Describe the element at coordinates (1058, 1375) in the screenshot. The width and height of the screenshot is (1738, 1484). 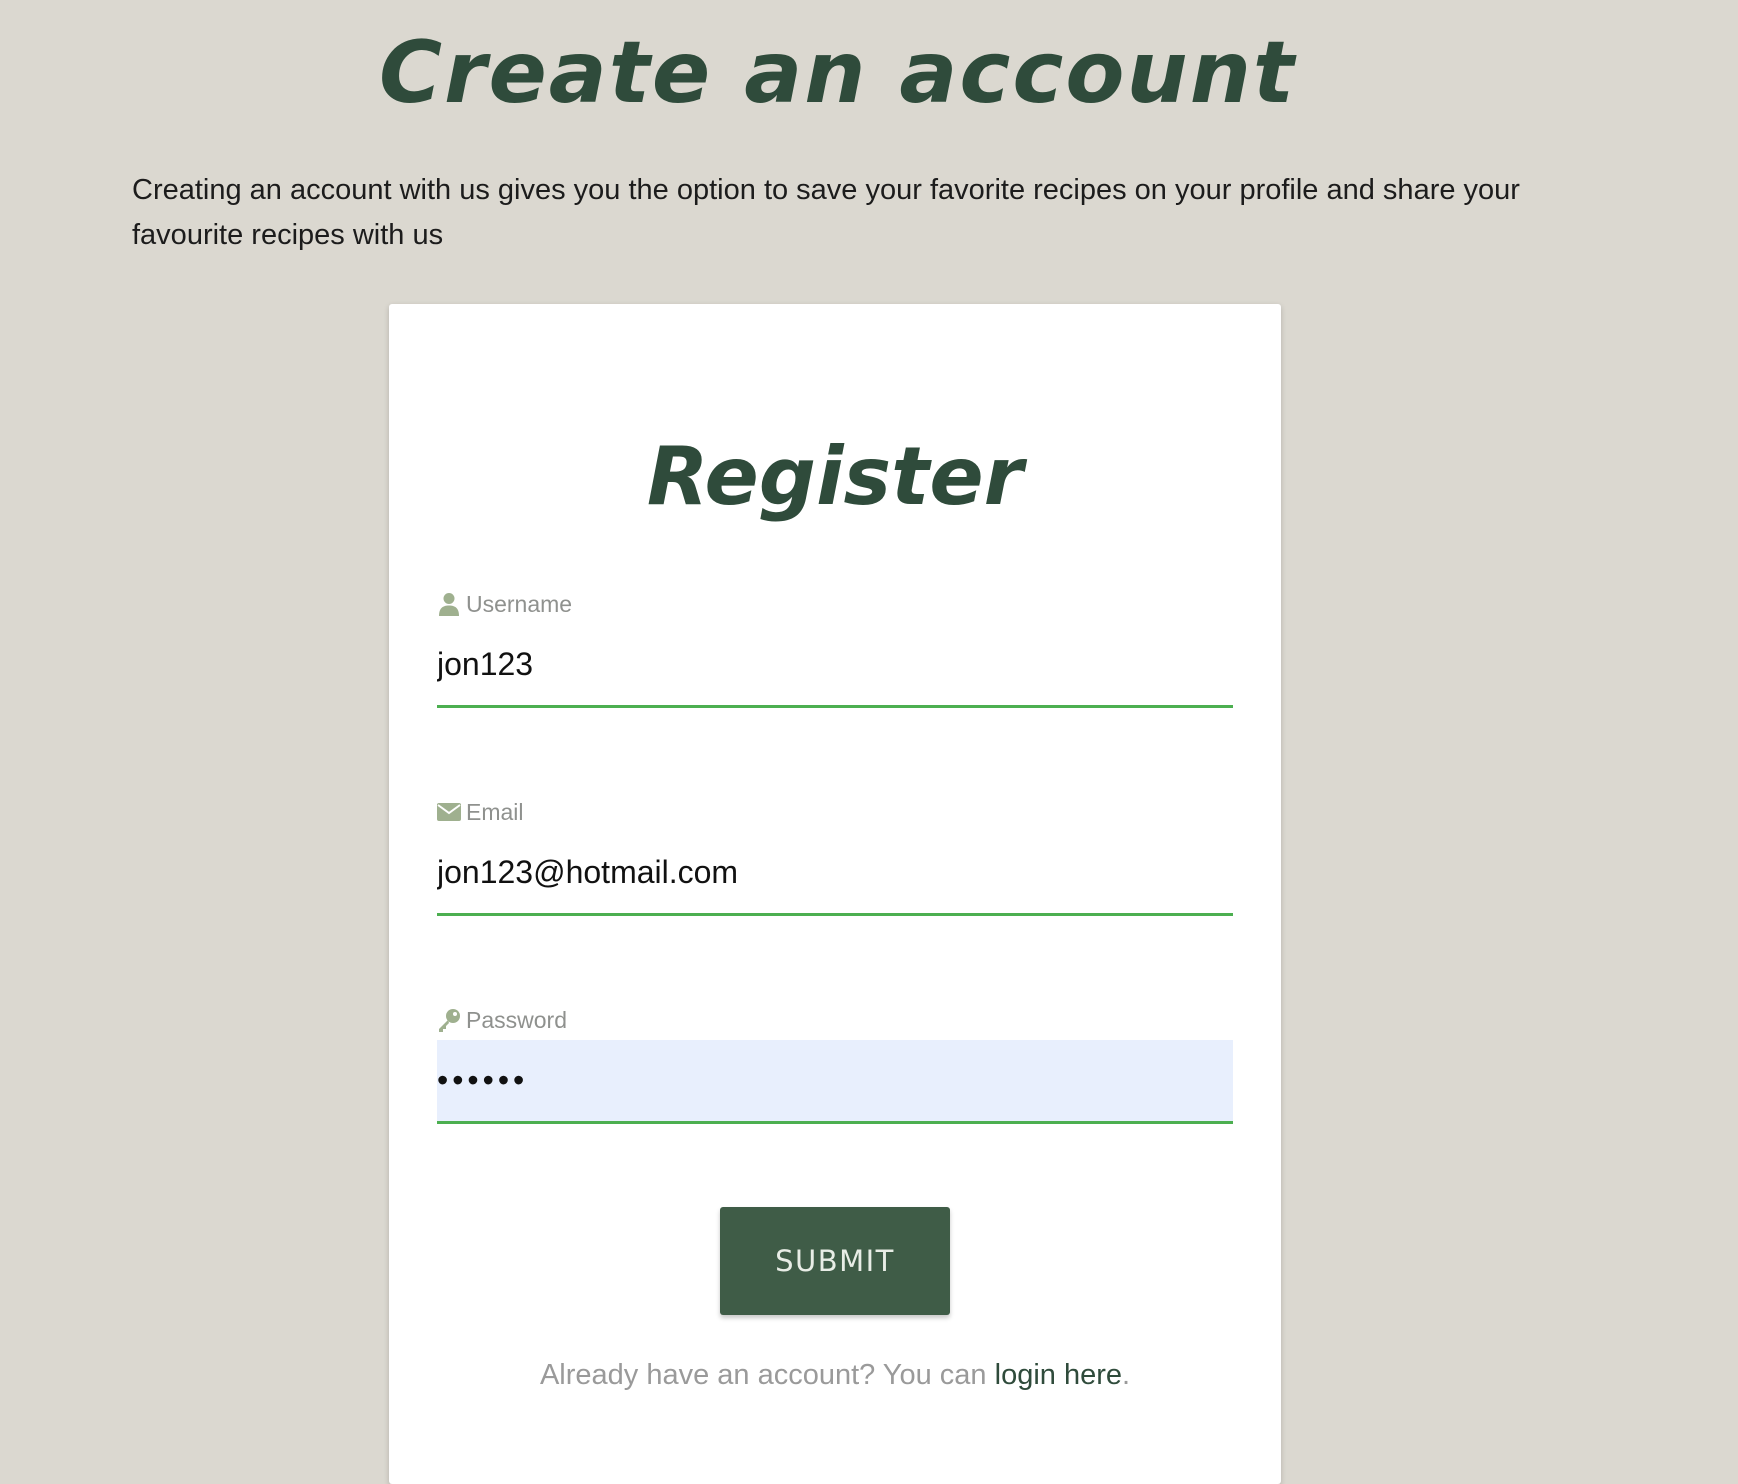
I see `login-link: login here` at that location.